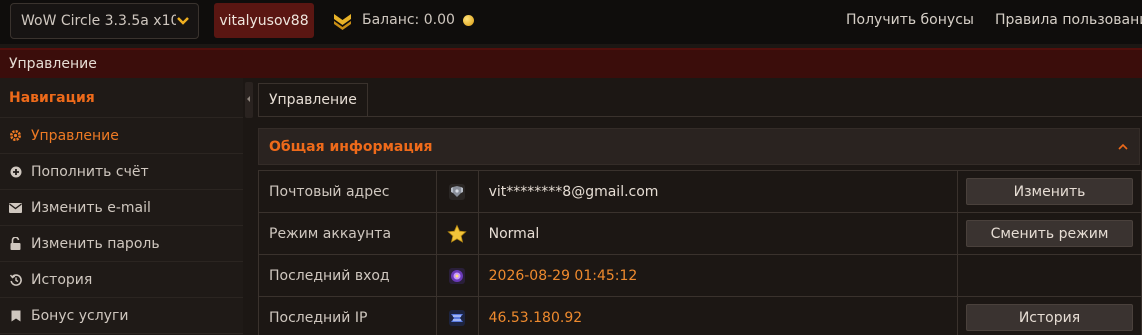 The height and width of the screenshot is (335, 1142). Describe the element at coordinates (468, 20) in the screenshot. I see `coin-icon` at that location.